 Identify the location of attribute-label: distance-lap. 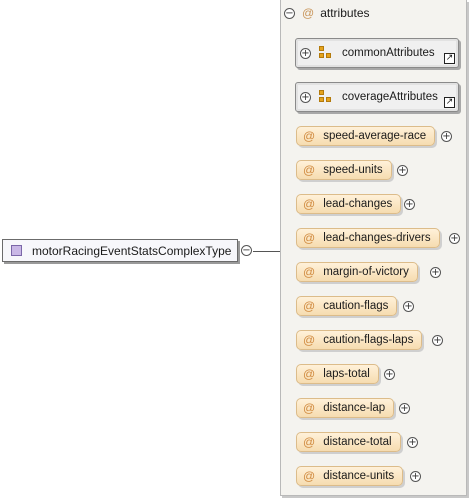
(354, 408).